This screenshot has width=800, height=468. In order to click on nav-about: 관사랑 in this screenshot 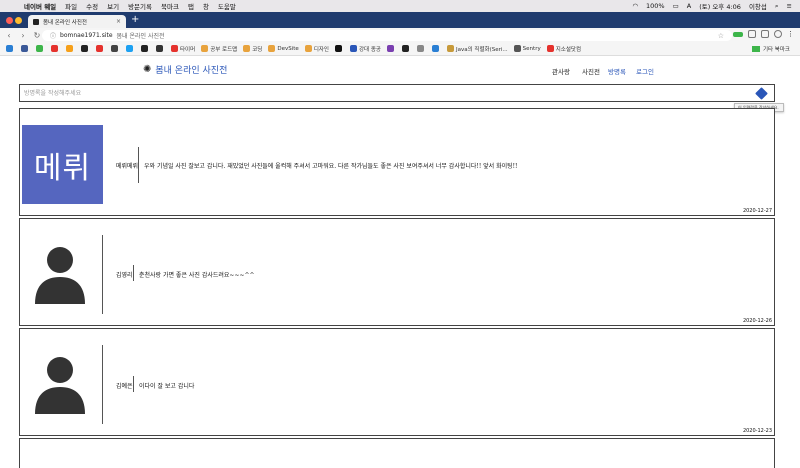, I will do `click(561, 71)`.